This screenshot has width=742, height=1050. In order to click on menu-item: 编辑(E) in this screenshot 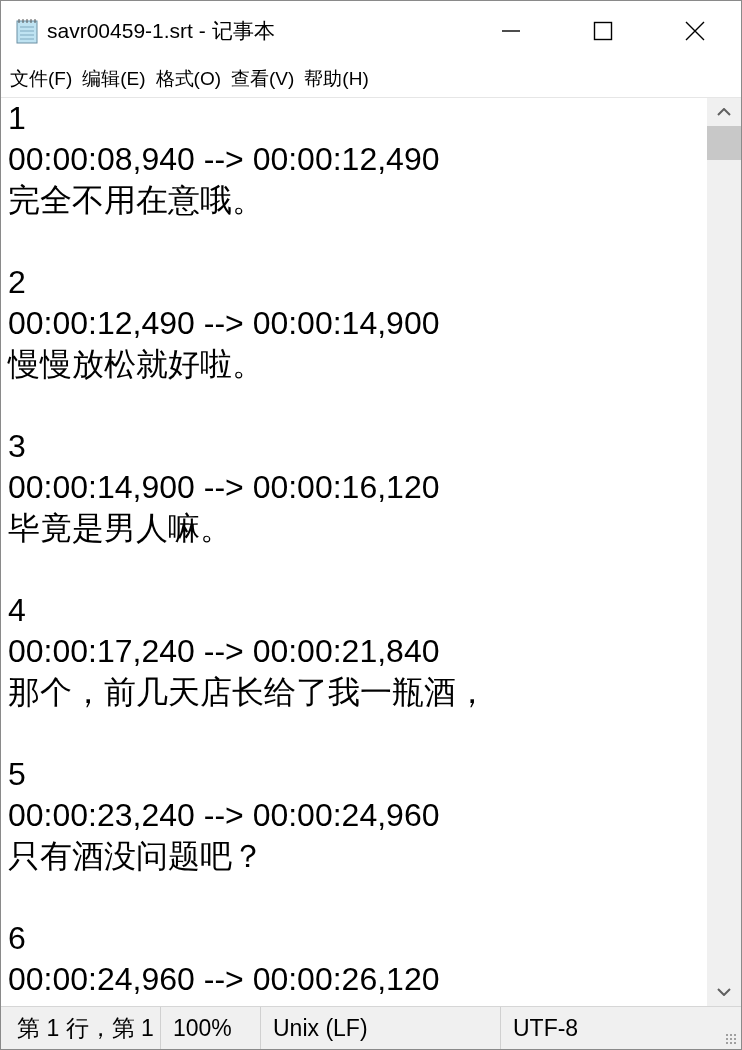, I will do `click(114, 79)`.